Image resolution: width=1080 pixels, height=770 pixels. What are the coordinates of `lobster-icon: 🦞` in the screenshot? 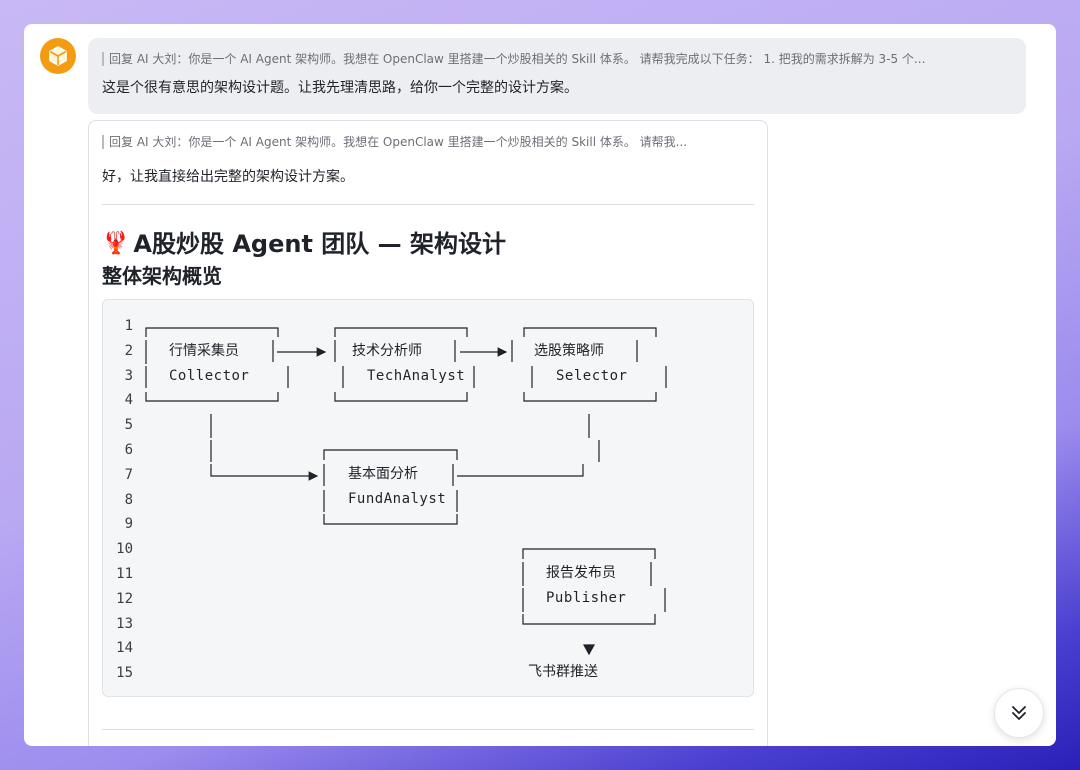 It's located at (116, 243).